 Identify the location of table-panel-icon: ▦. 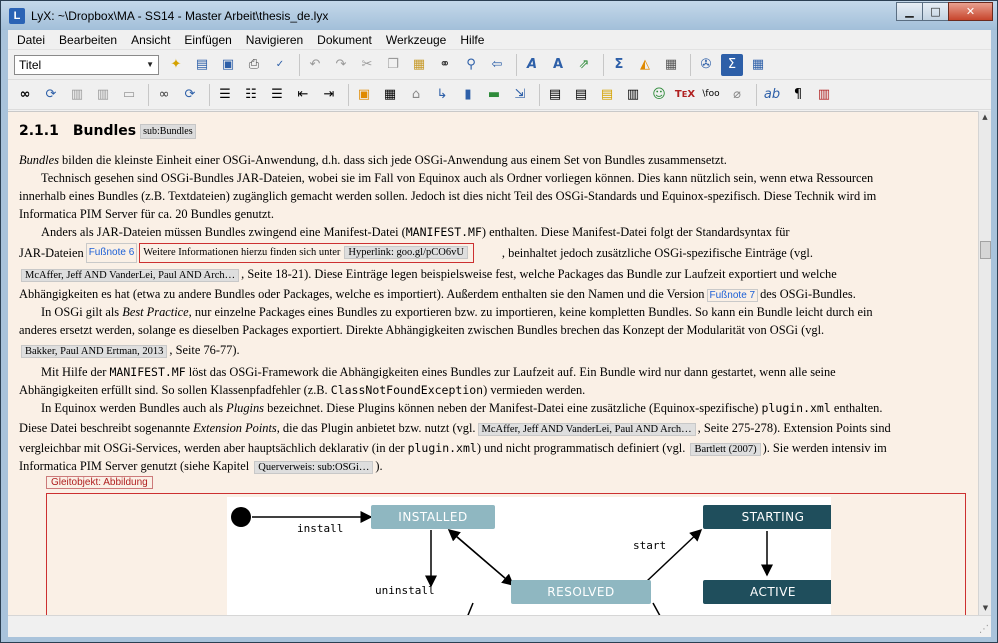
(758, 65).